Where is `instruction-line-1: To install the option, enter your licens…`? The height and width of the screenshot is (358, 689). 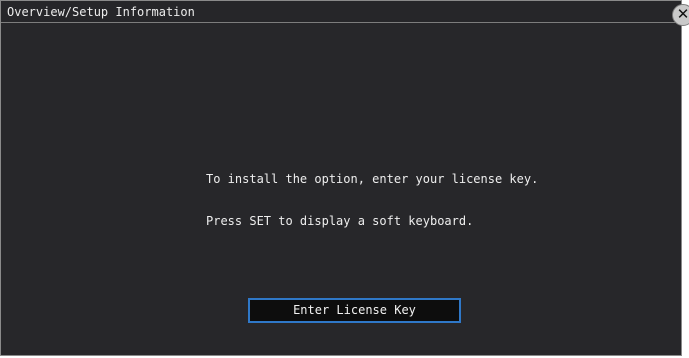 instruction-line-1: To install the option, enter your licens… is located at coordinates (372, 179).